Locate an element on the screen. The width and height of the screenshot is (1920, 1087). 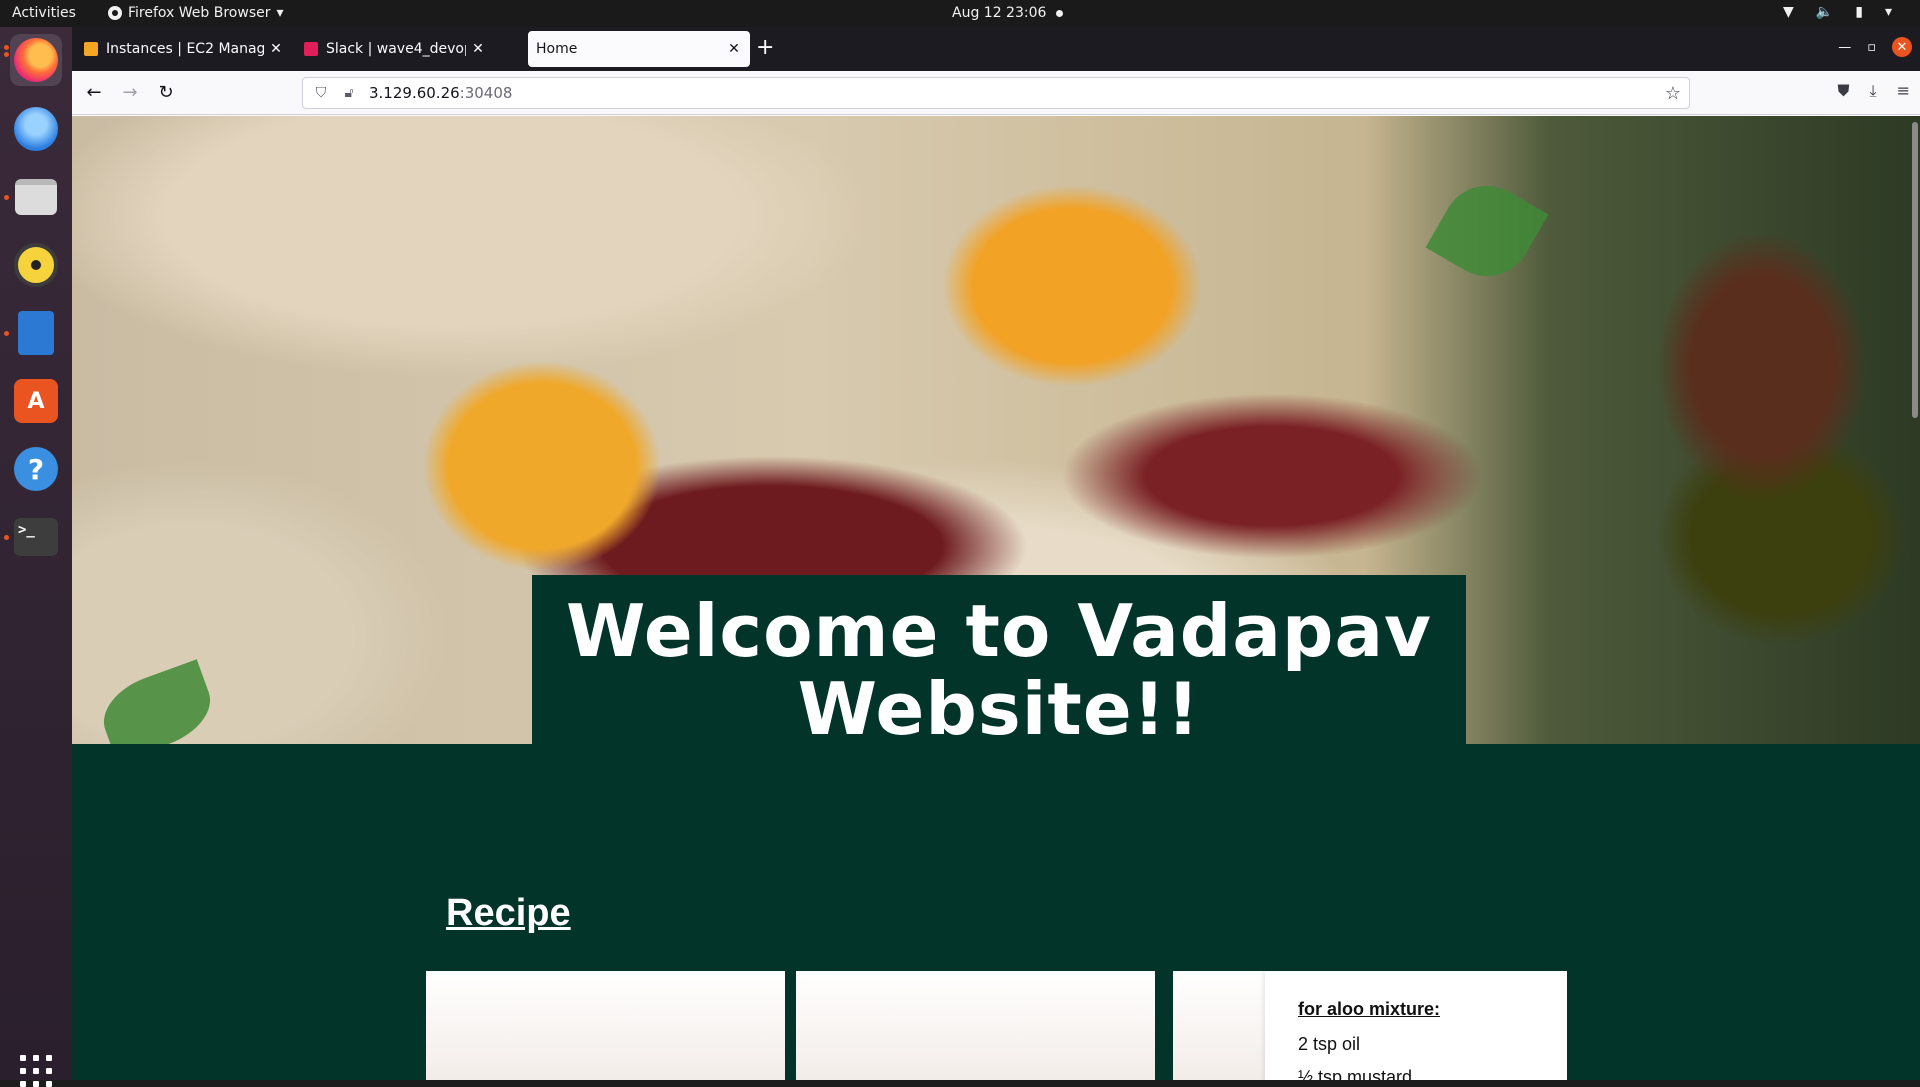
dock-files is located at coordinates (36, 197).